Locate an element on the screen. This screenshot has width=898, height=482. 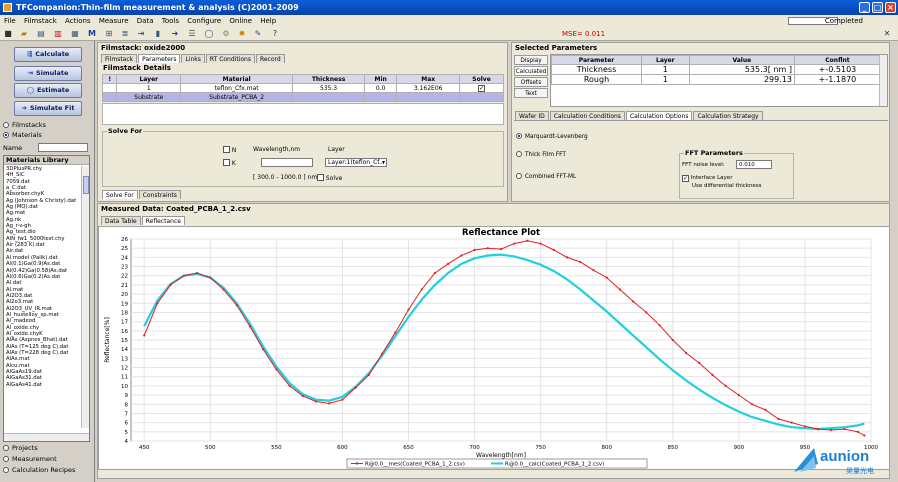
bars-icon: ▮ is located at coordinates (158, 34).